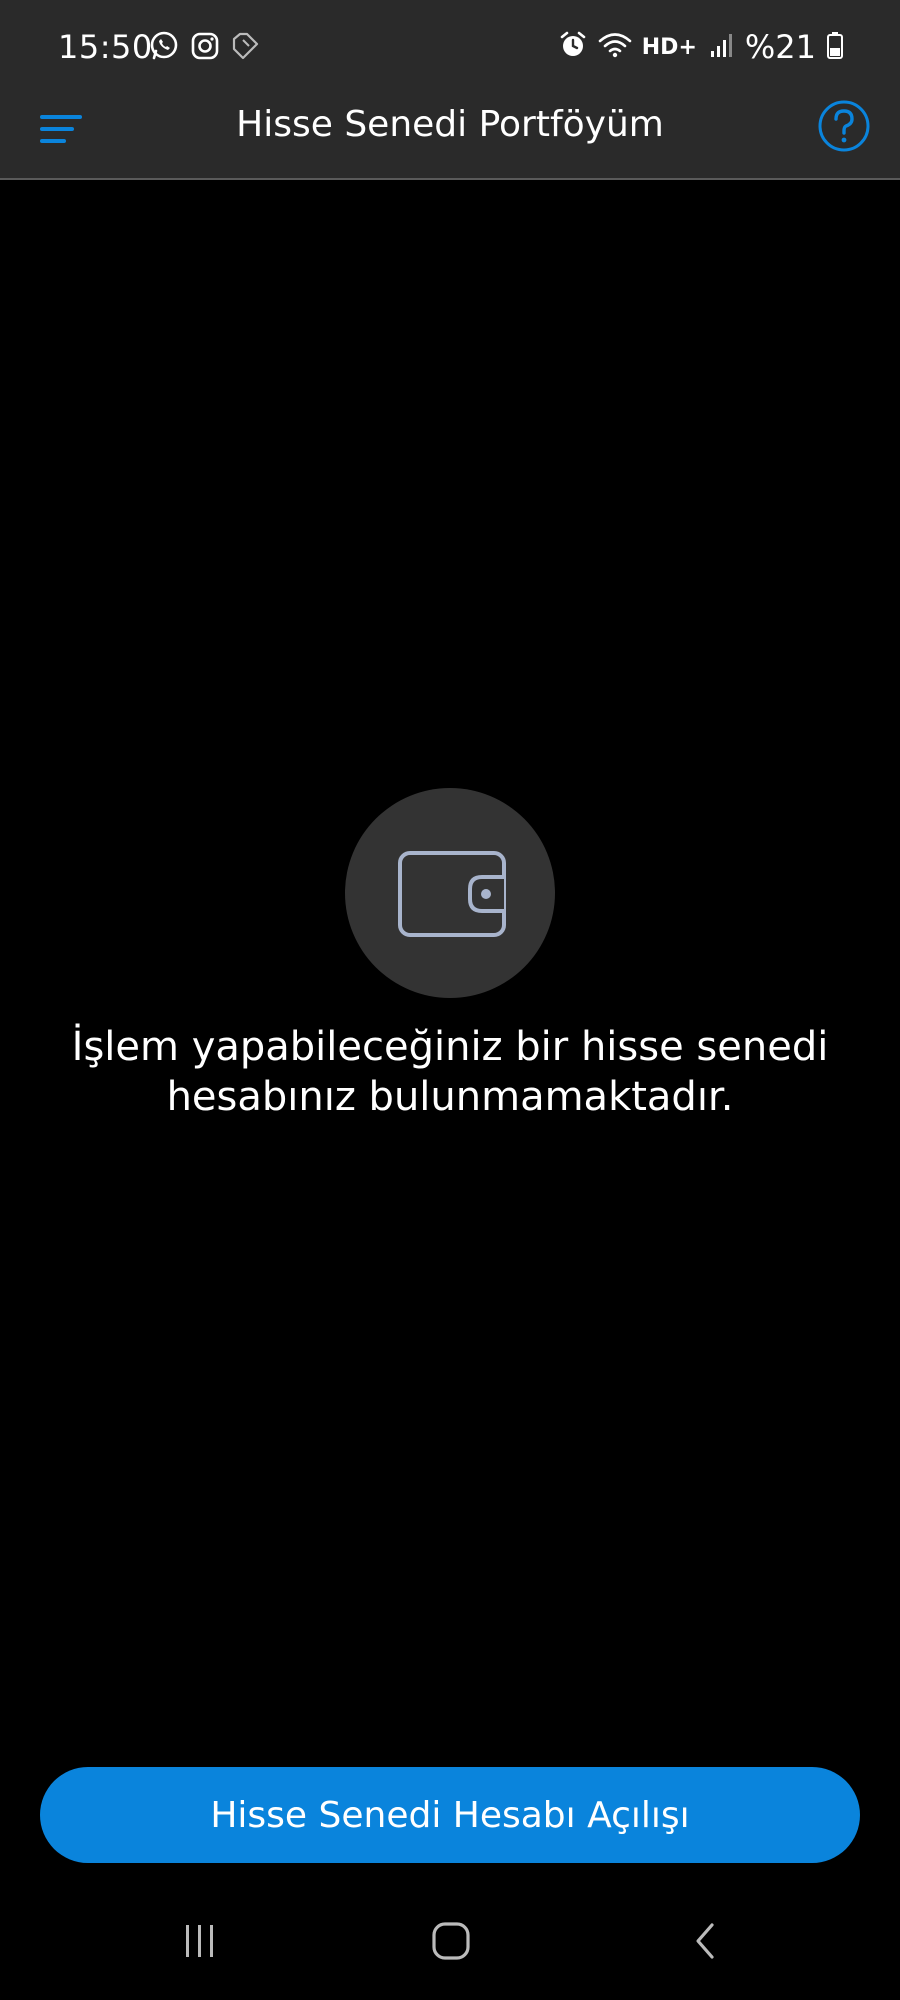 The height and width of the screenshot is (2000, 900). I want to click on network-type: HD+, so click(669, 47).